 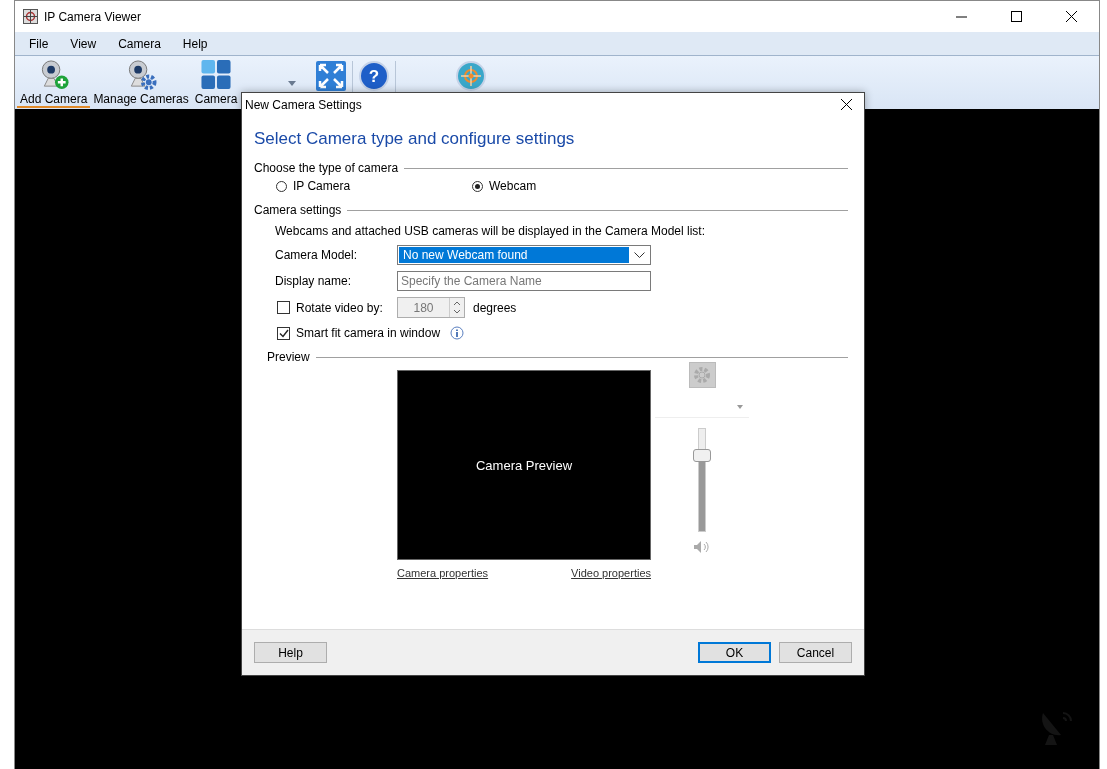 What do you see at coordinates (39, 43) in the screenshot?
I see `menu-item: File` at bounding box center [39, 43].